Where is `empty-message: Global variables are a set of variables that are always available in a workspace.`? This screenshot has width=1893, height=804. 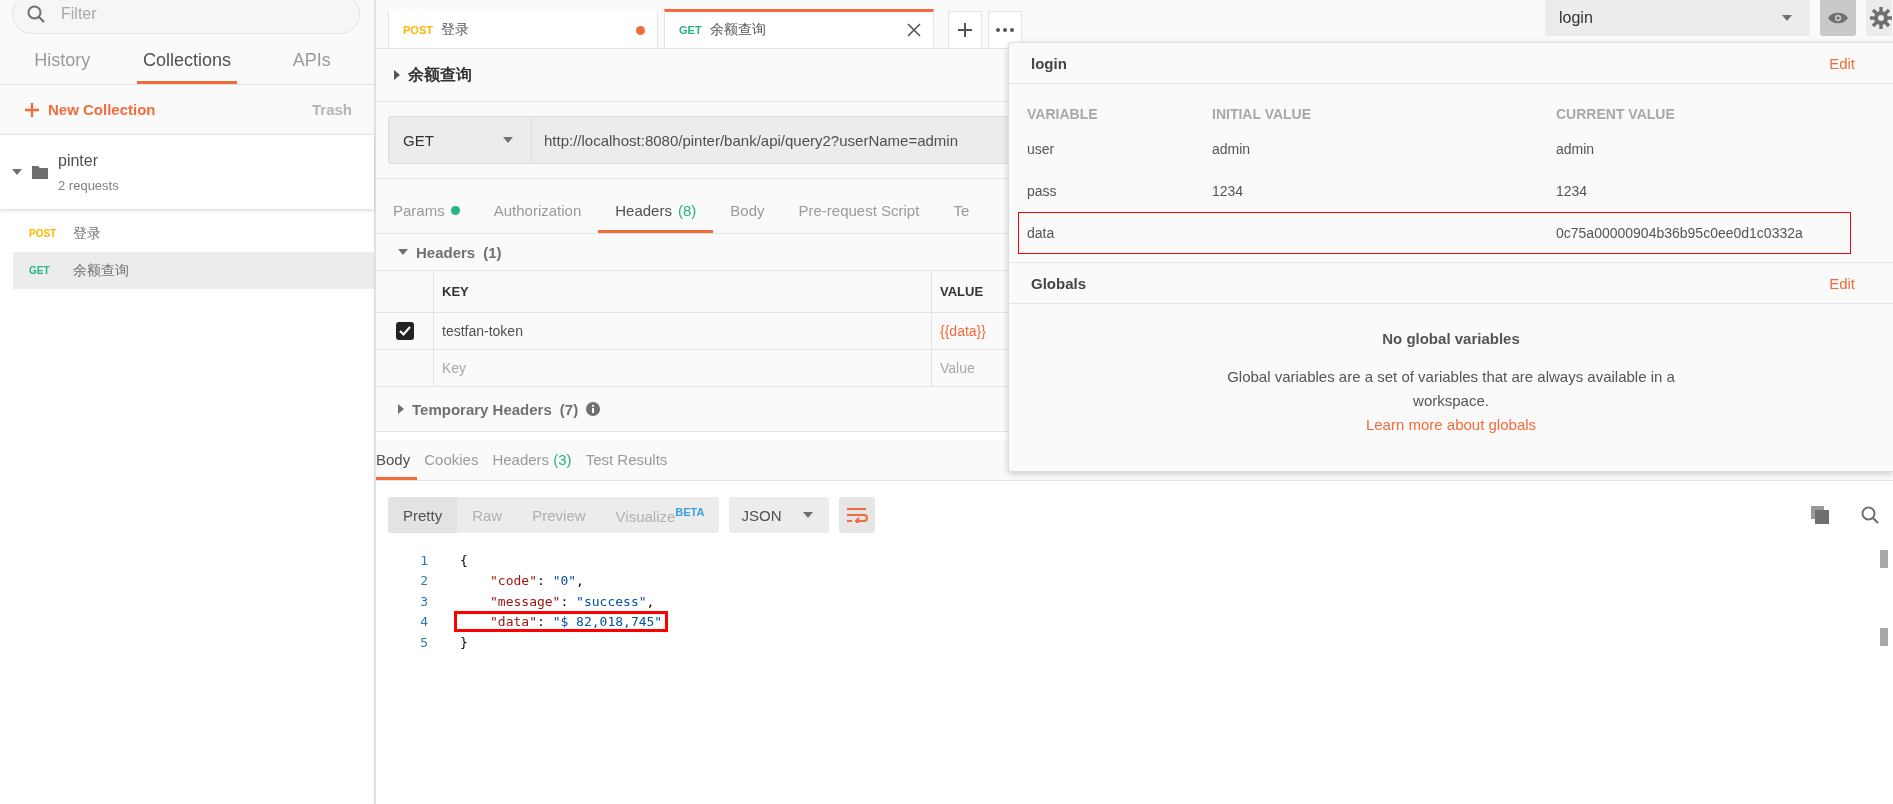 empty-message: Global variables are a set of variables that are always available in a workspace. is located at coordinates (1451, 389).